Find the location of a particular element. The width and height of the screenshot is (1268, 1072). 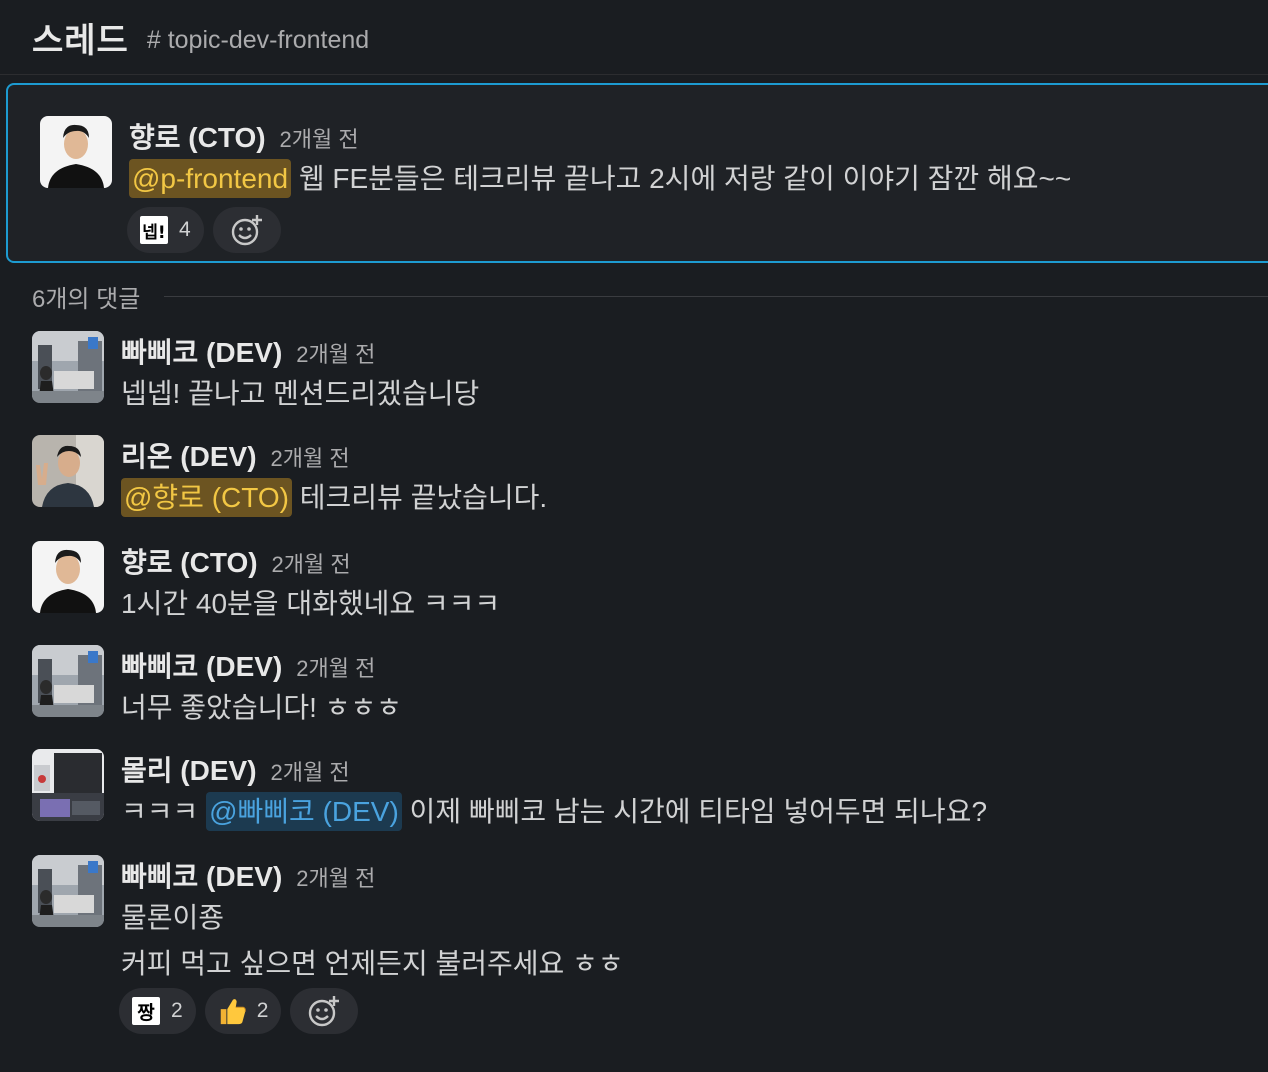

reaction-count: 4 is located at coordinates (185, 229).